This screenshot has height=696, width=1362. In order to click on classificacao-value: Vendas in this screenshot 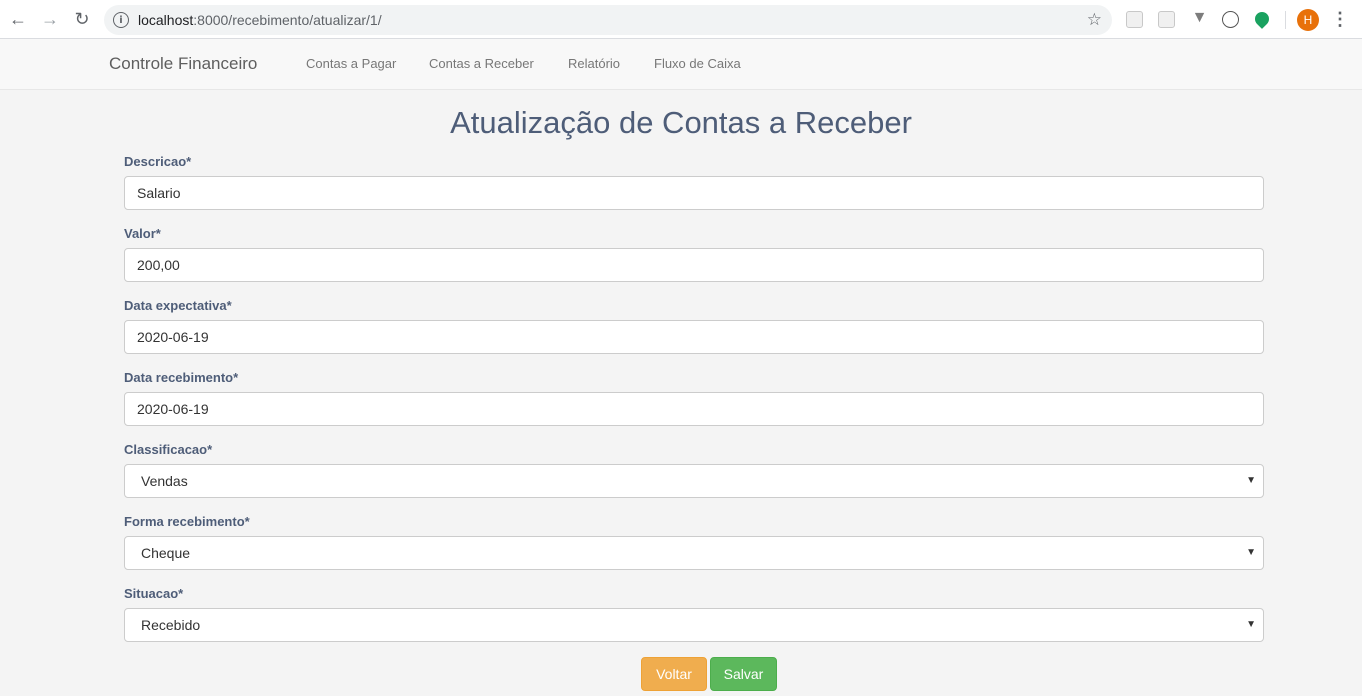, I will do `click(164, 481)`.